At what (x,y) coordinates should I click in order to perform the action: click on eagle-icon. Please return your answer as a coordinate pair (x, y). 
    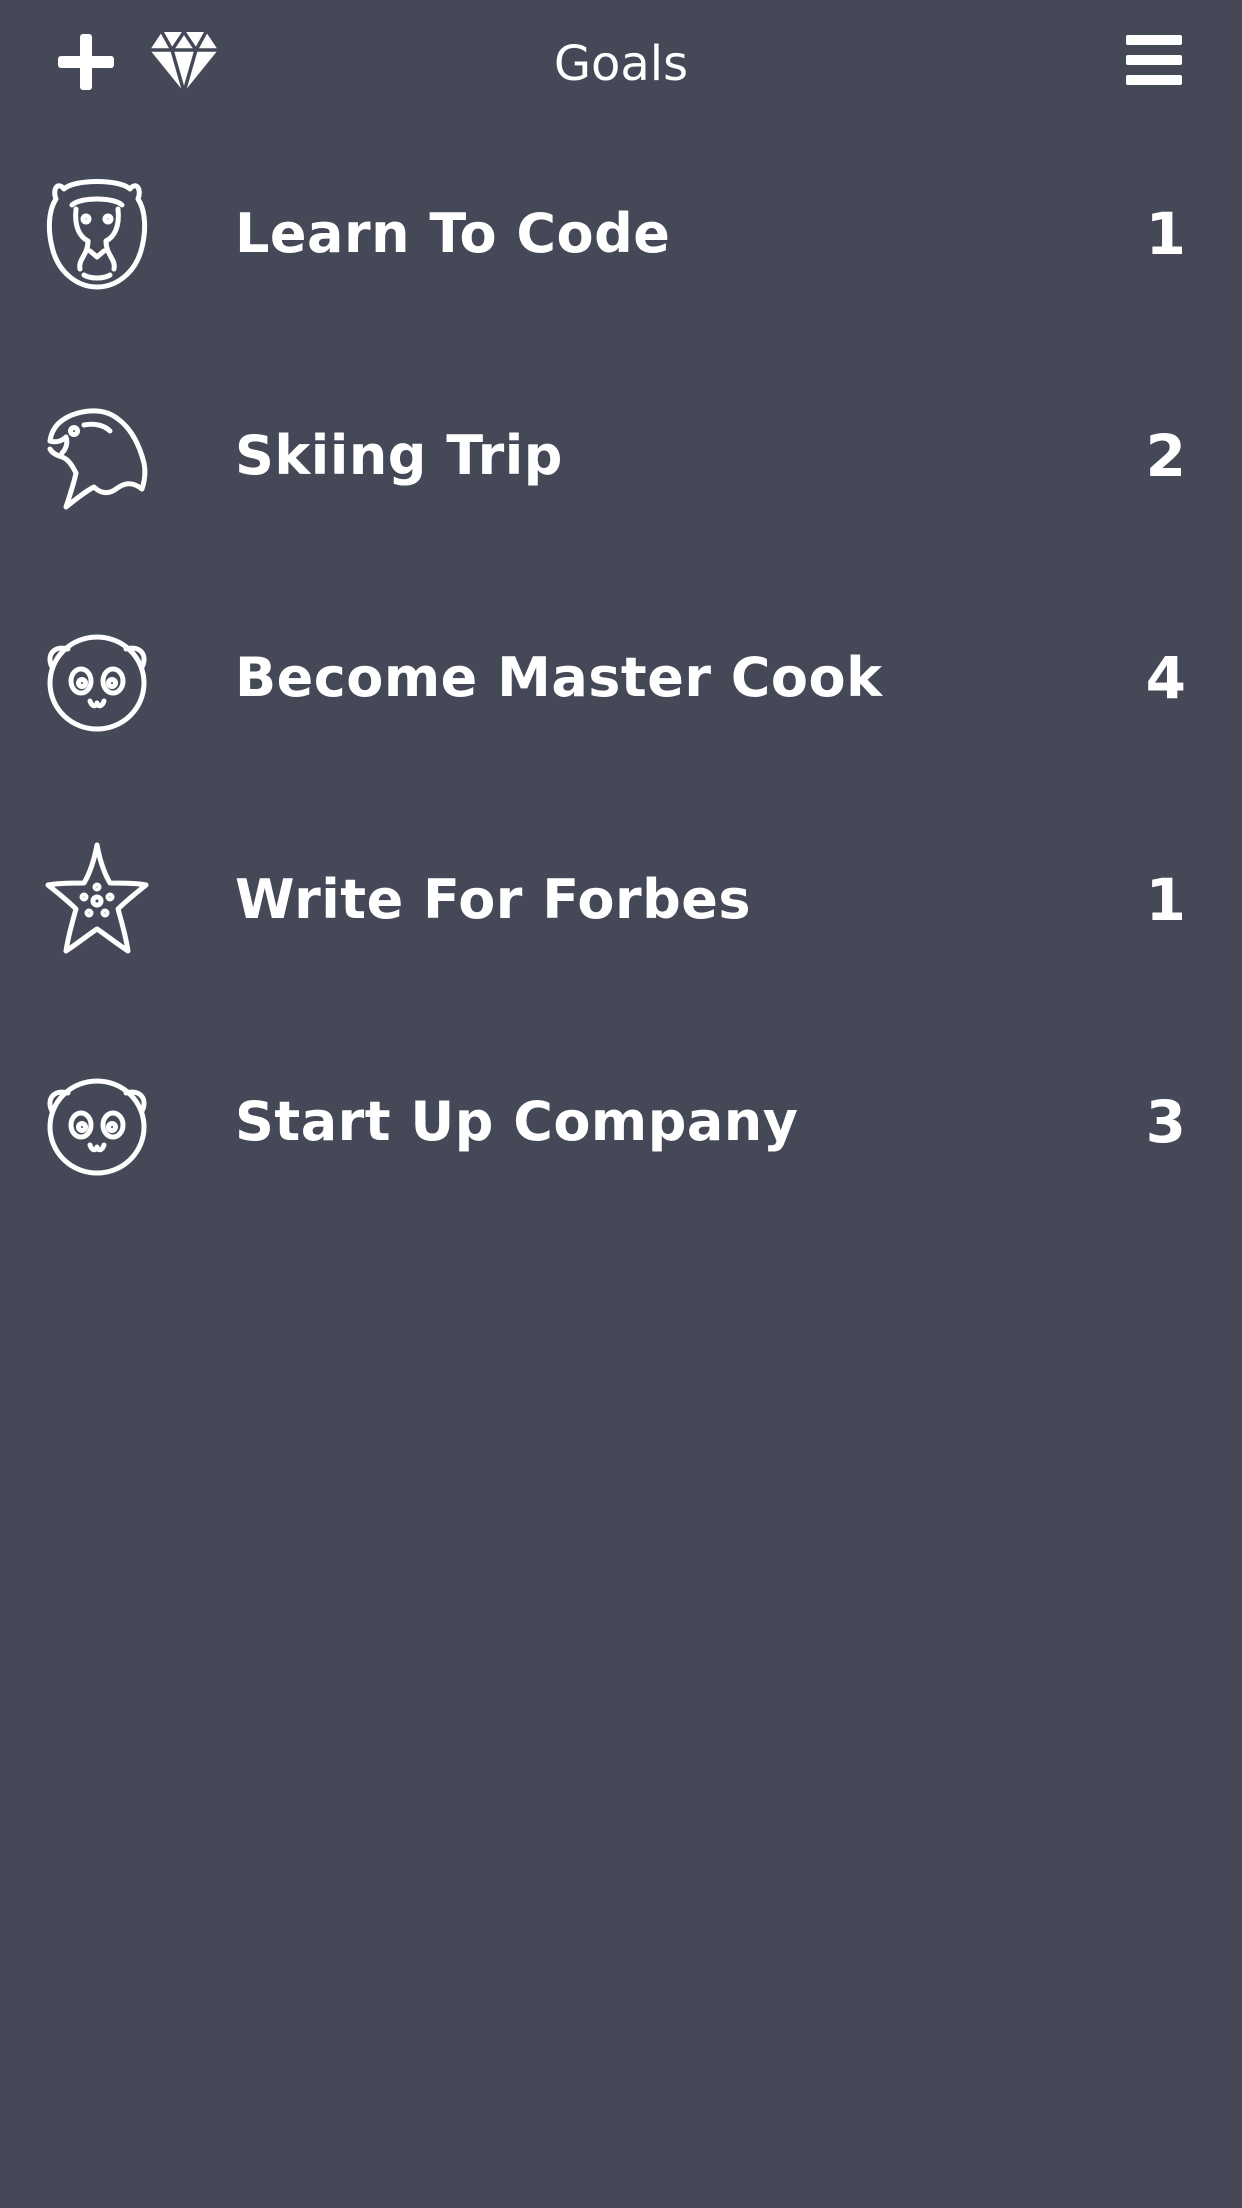
    Looking at the image, I should click on (97, 455).